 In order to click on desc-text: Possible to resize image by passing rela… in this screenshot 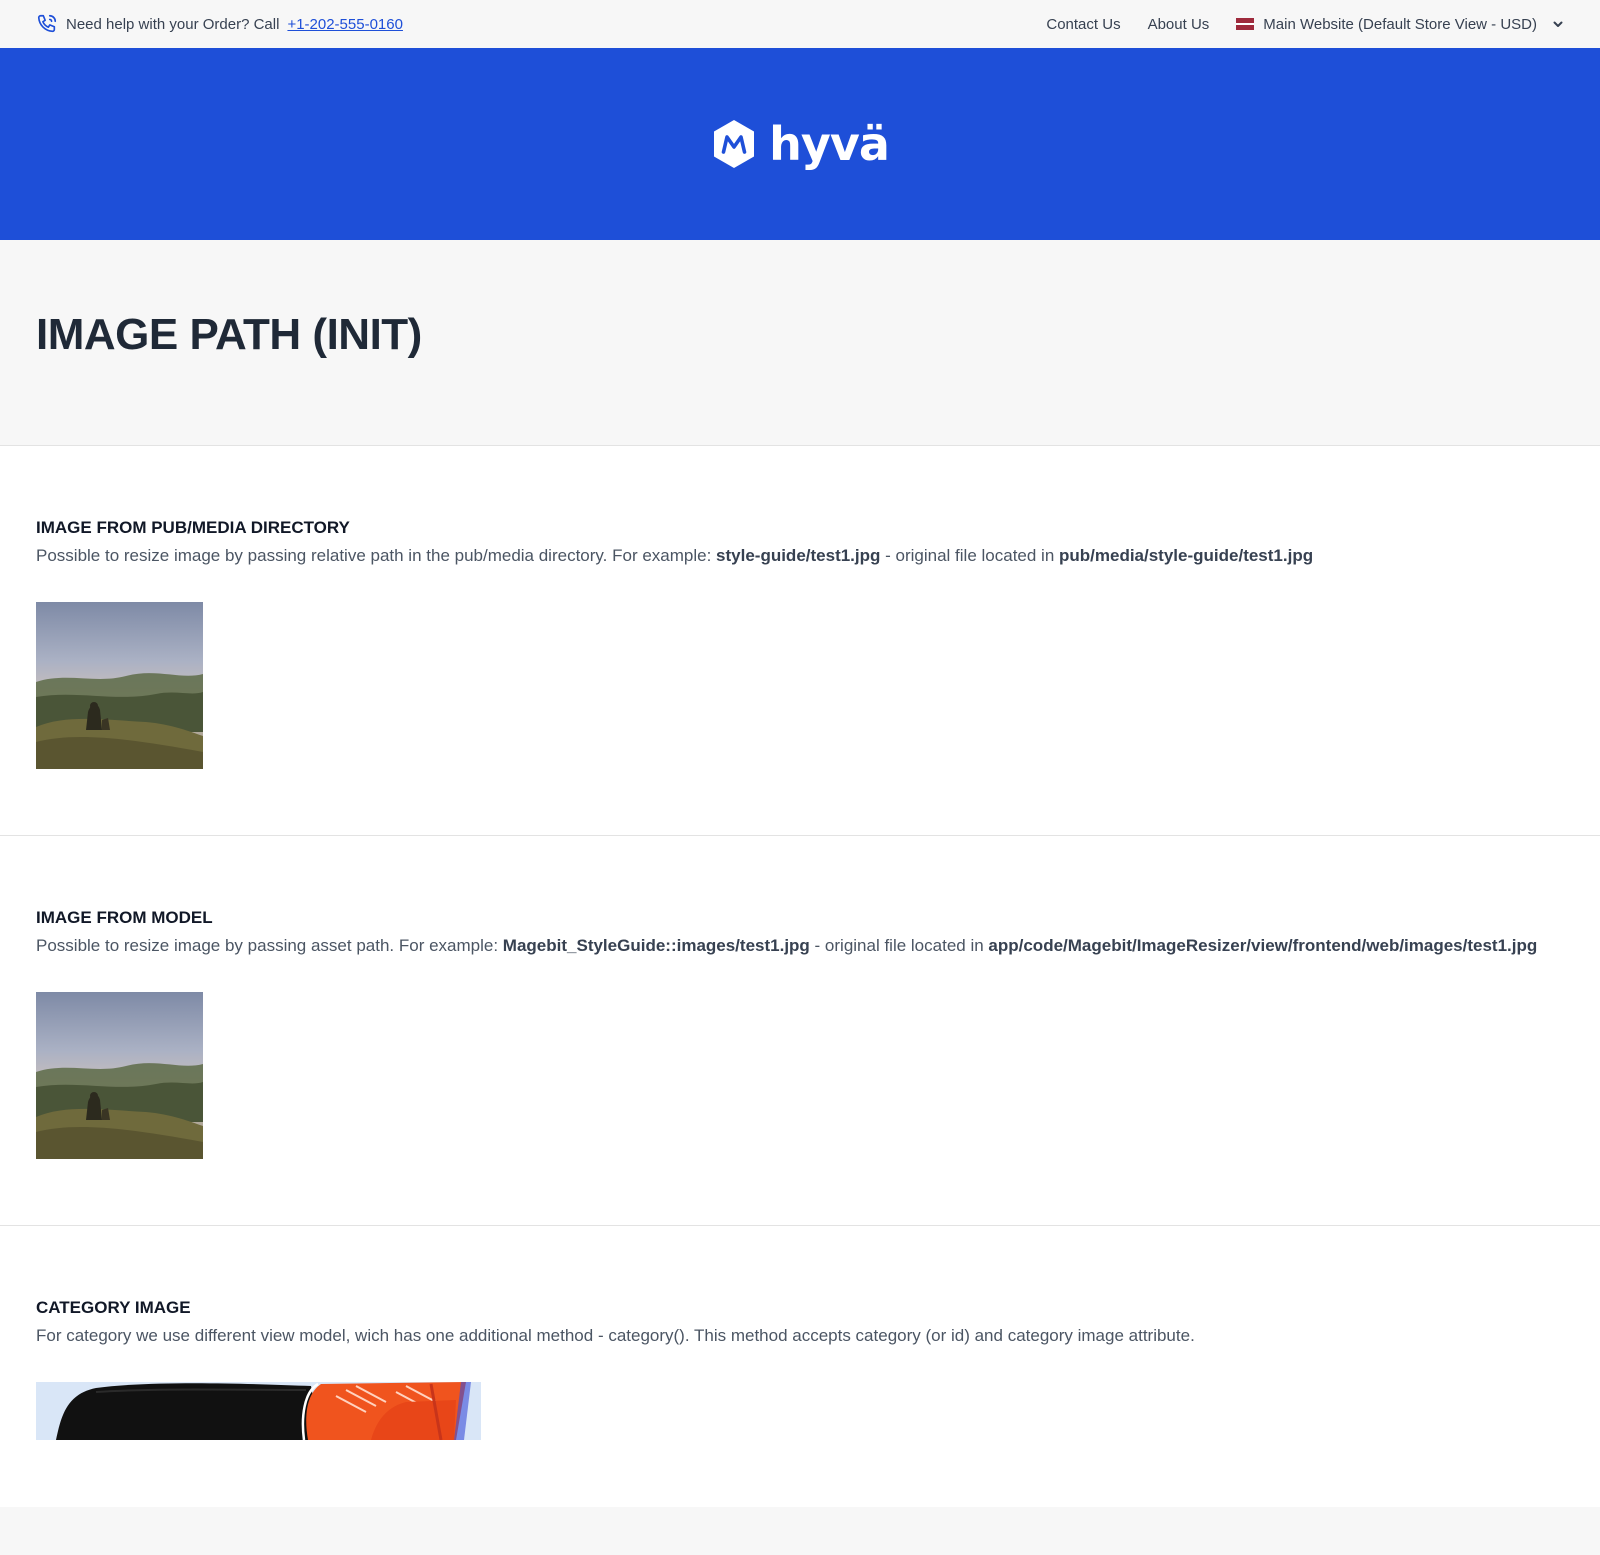, I will do `click(376, 555)`.